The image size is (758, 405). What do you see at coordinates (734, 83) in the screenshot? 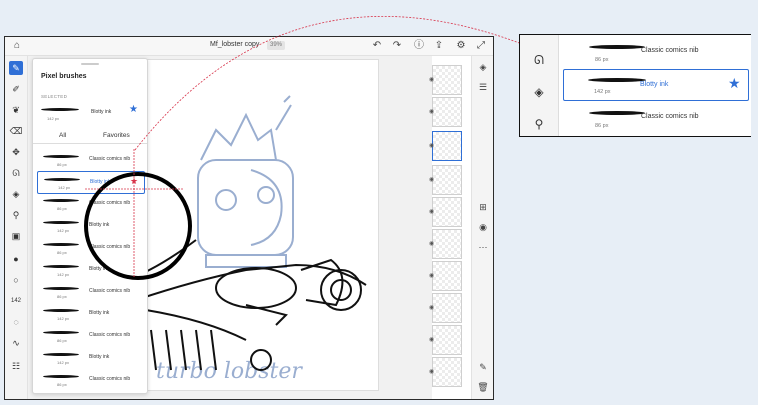
I see `star-icon: ★` at bounding box center [734, 83].